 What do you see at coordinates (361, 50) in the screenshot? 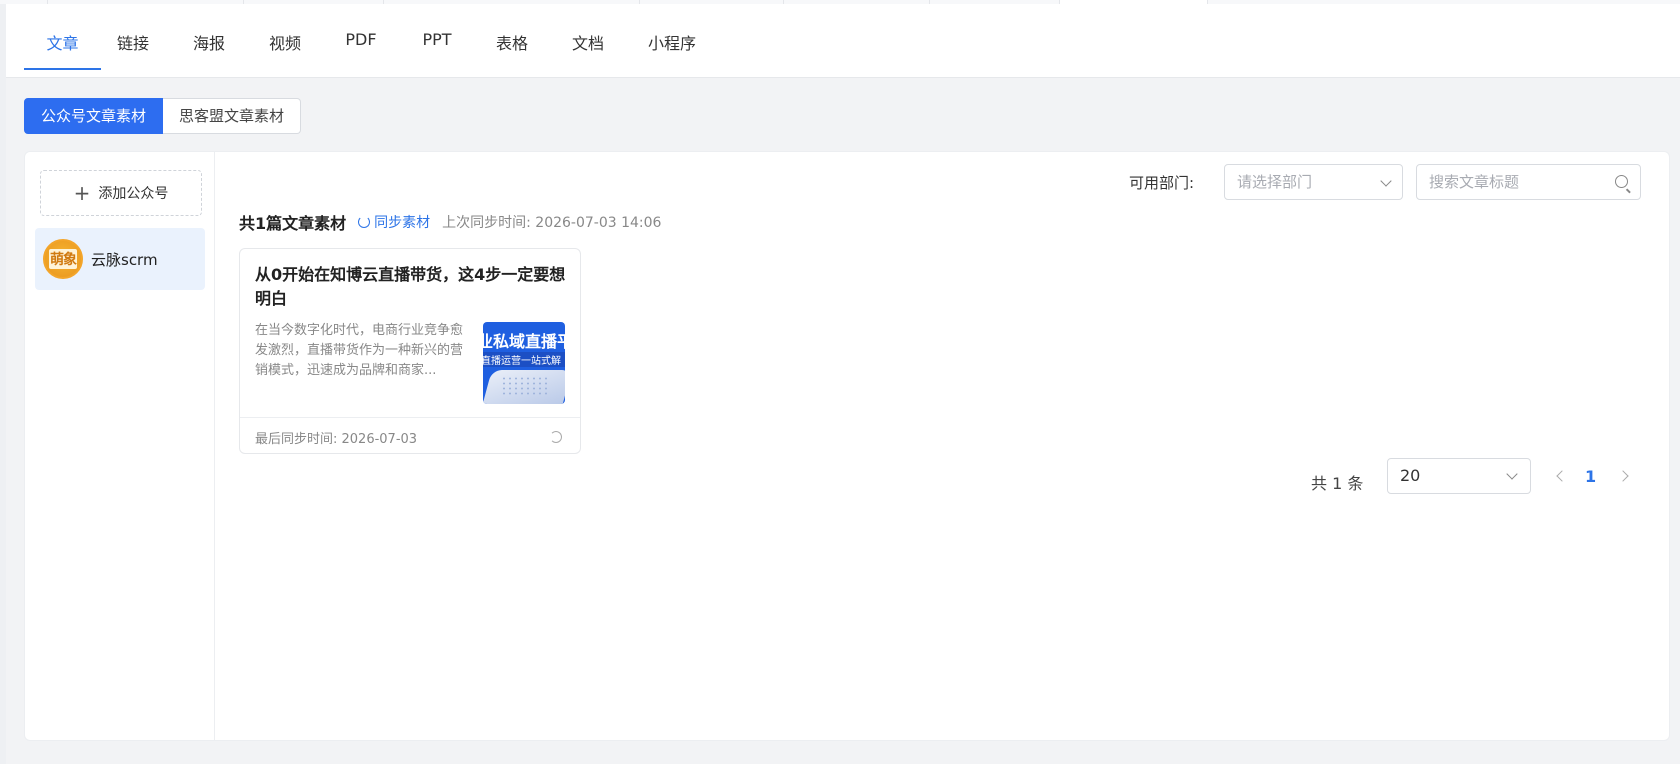
I see `tab-pdf: PDF` at bounding box center [361, 50].